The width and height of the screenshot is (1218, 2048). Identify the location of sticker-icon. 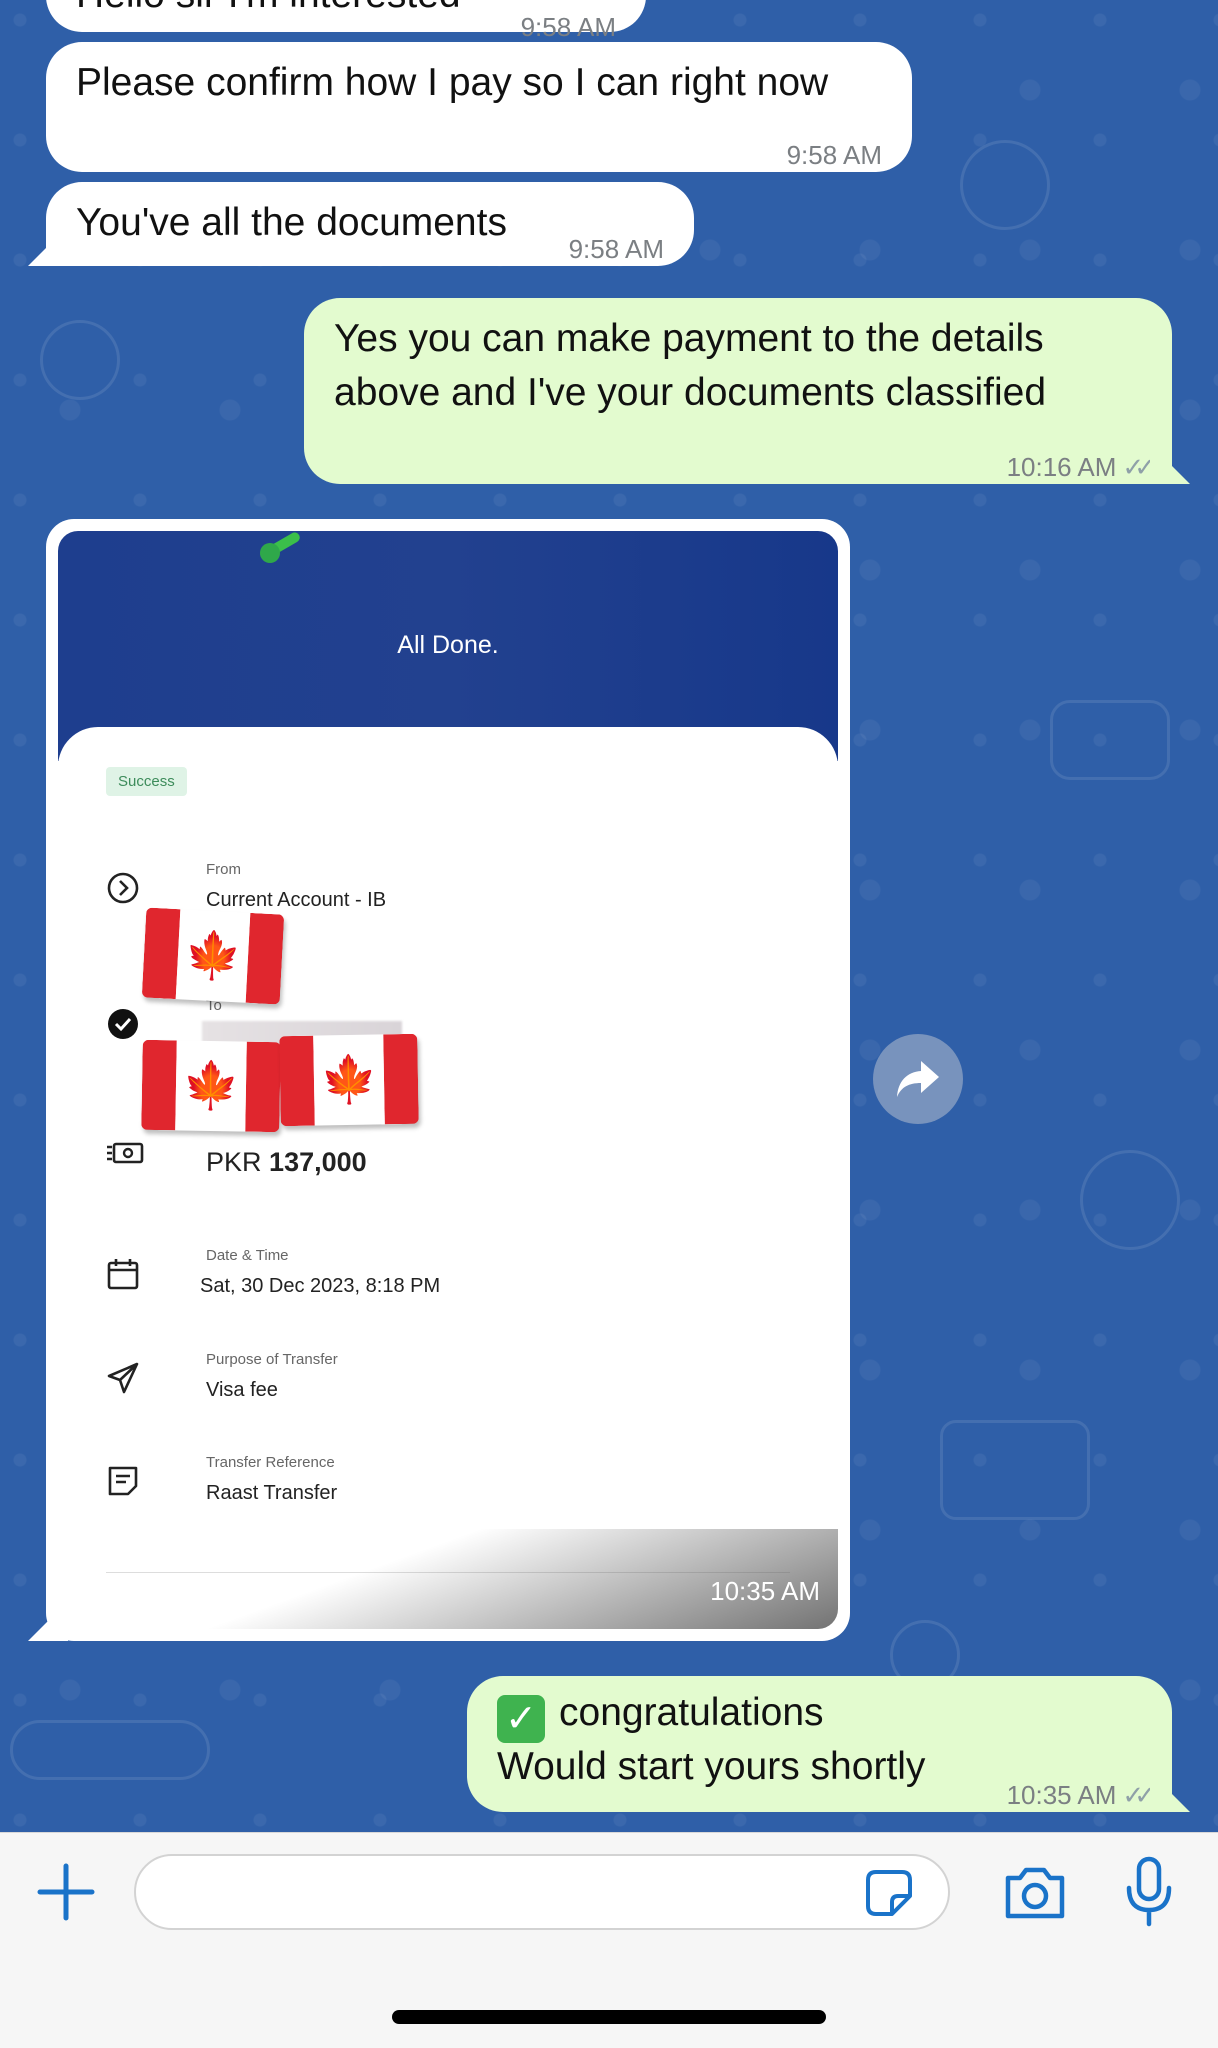
(889, 1893).